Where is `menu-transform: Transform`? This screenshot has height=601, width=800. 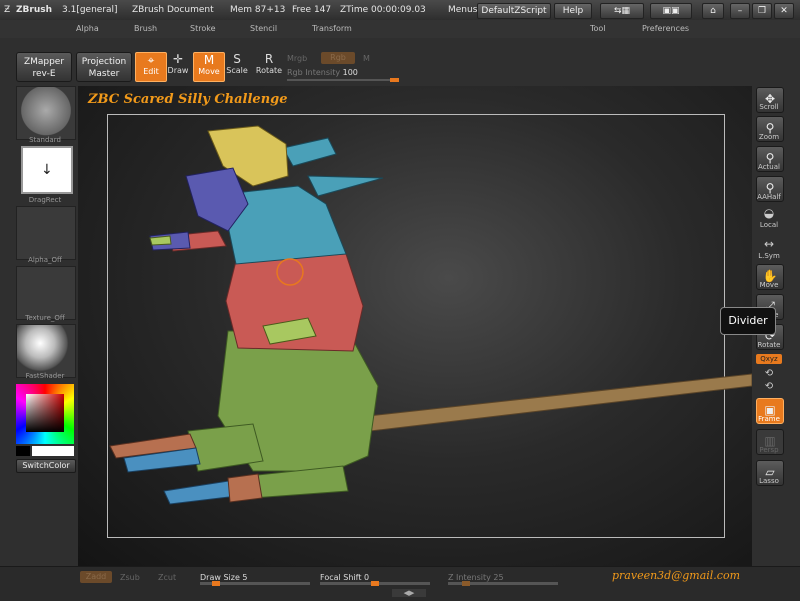 menu-transform: Transform is located at coordinates (332, 28).